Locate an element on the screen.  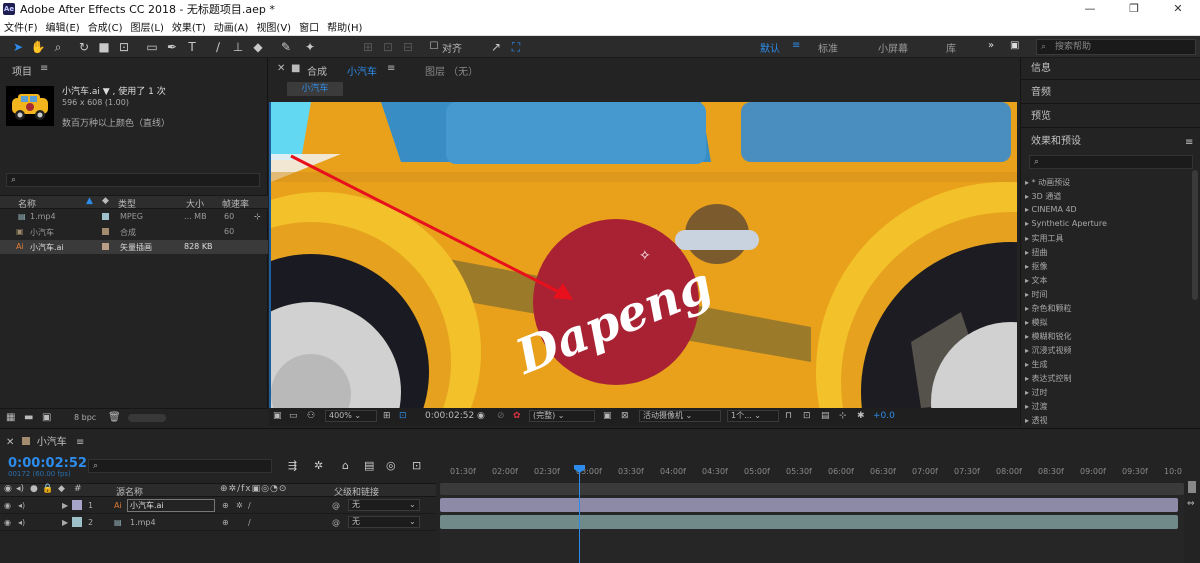
reset-exposure-icon: ✱ is located at coordinates (861, 416).